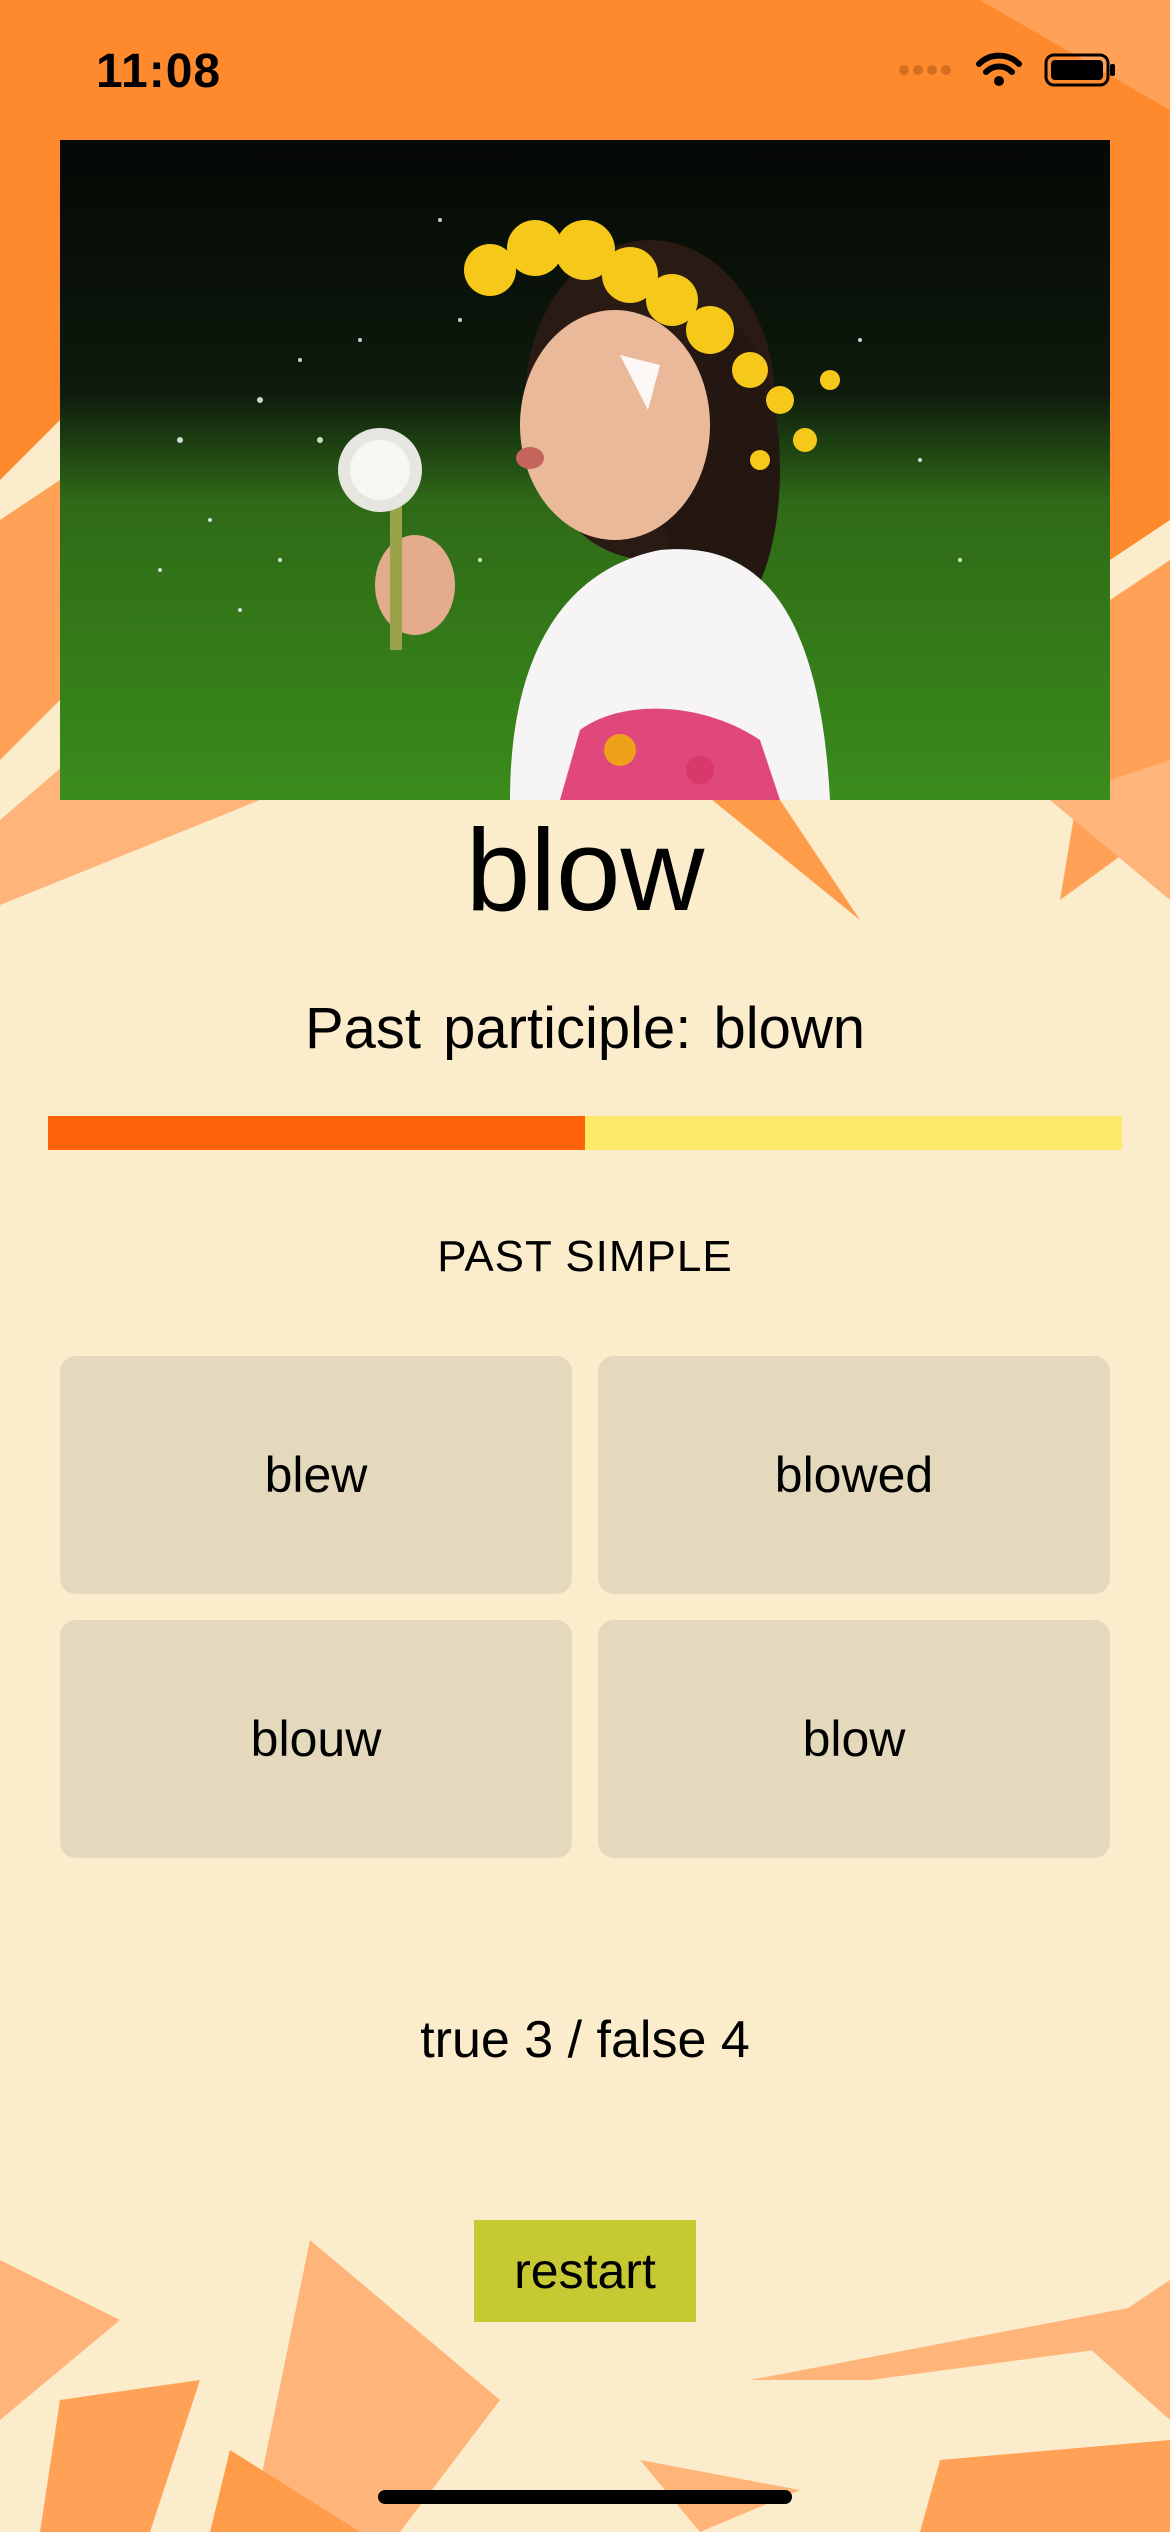 This screenshot has height=2532, width=1170. What do you see at coordinates (1079, 70) in the screenshot?
I see `battery-icon` at bounding box center [1079, 70].